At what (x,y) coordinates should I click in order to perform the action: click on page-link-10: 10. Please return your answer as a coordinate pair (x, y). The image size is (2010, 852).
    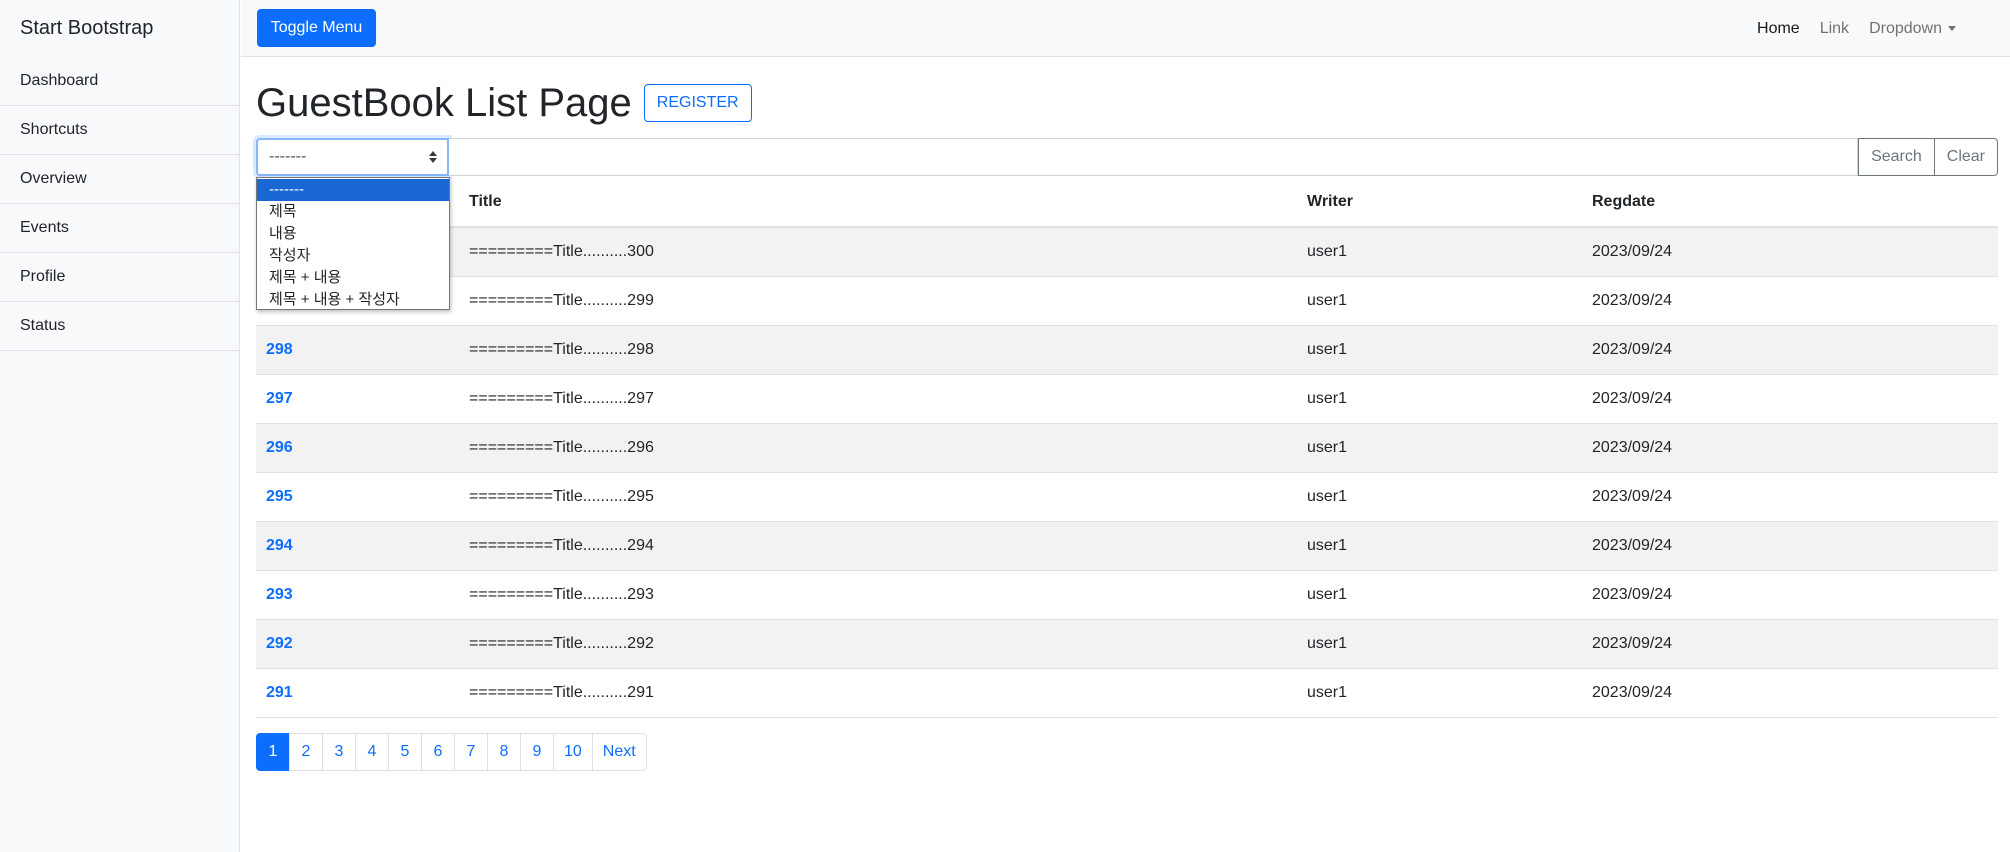
    Looking at the image, I should click on (573, 752).